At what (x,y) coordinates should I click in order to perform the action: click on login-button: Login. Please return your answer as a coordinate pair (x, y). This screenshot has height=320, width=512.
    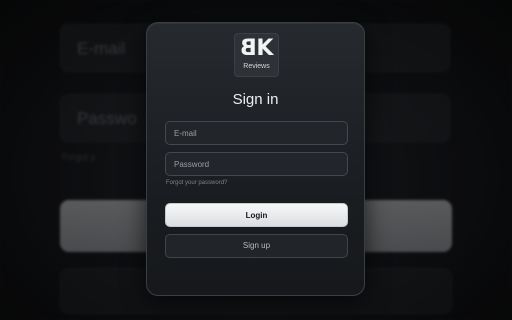
    Looking at the image, I should click on (256, 215).